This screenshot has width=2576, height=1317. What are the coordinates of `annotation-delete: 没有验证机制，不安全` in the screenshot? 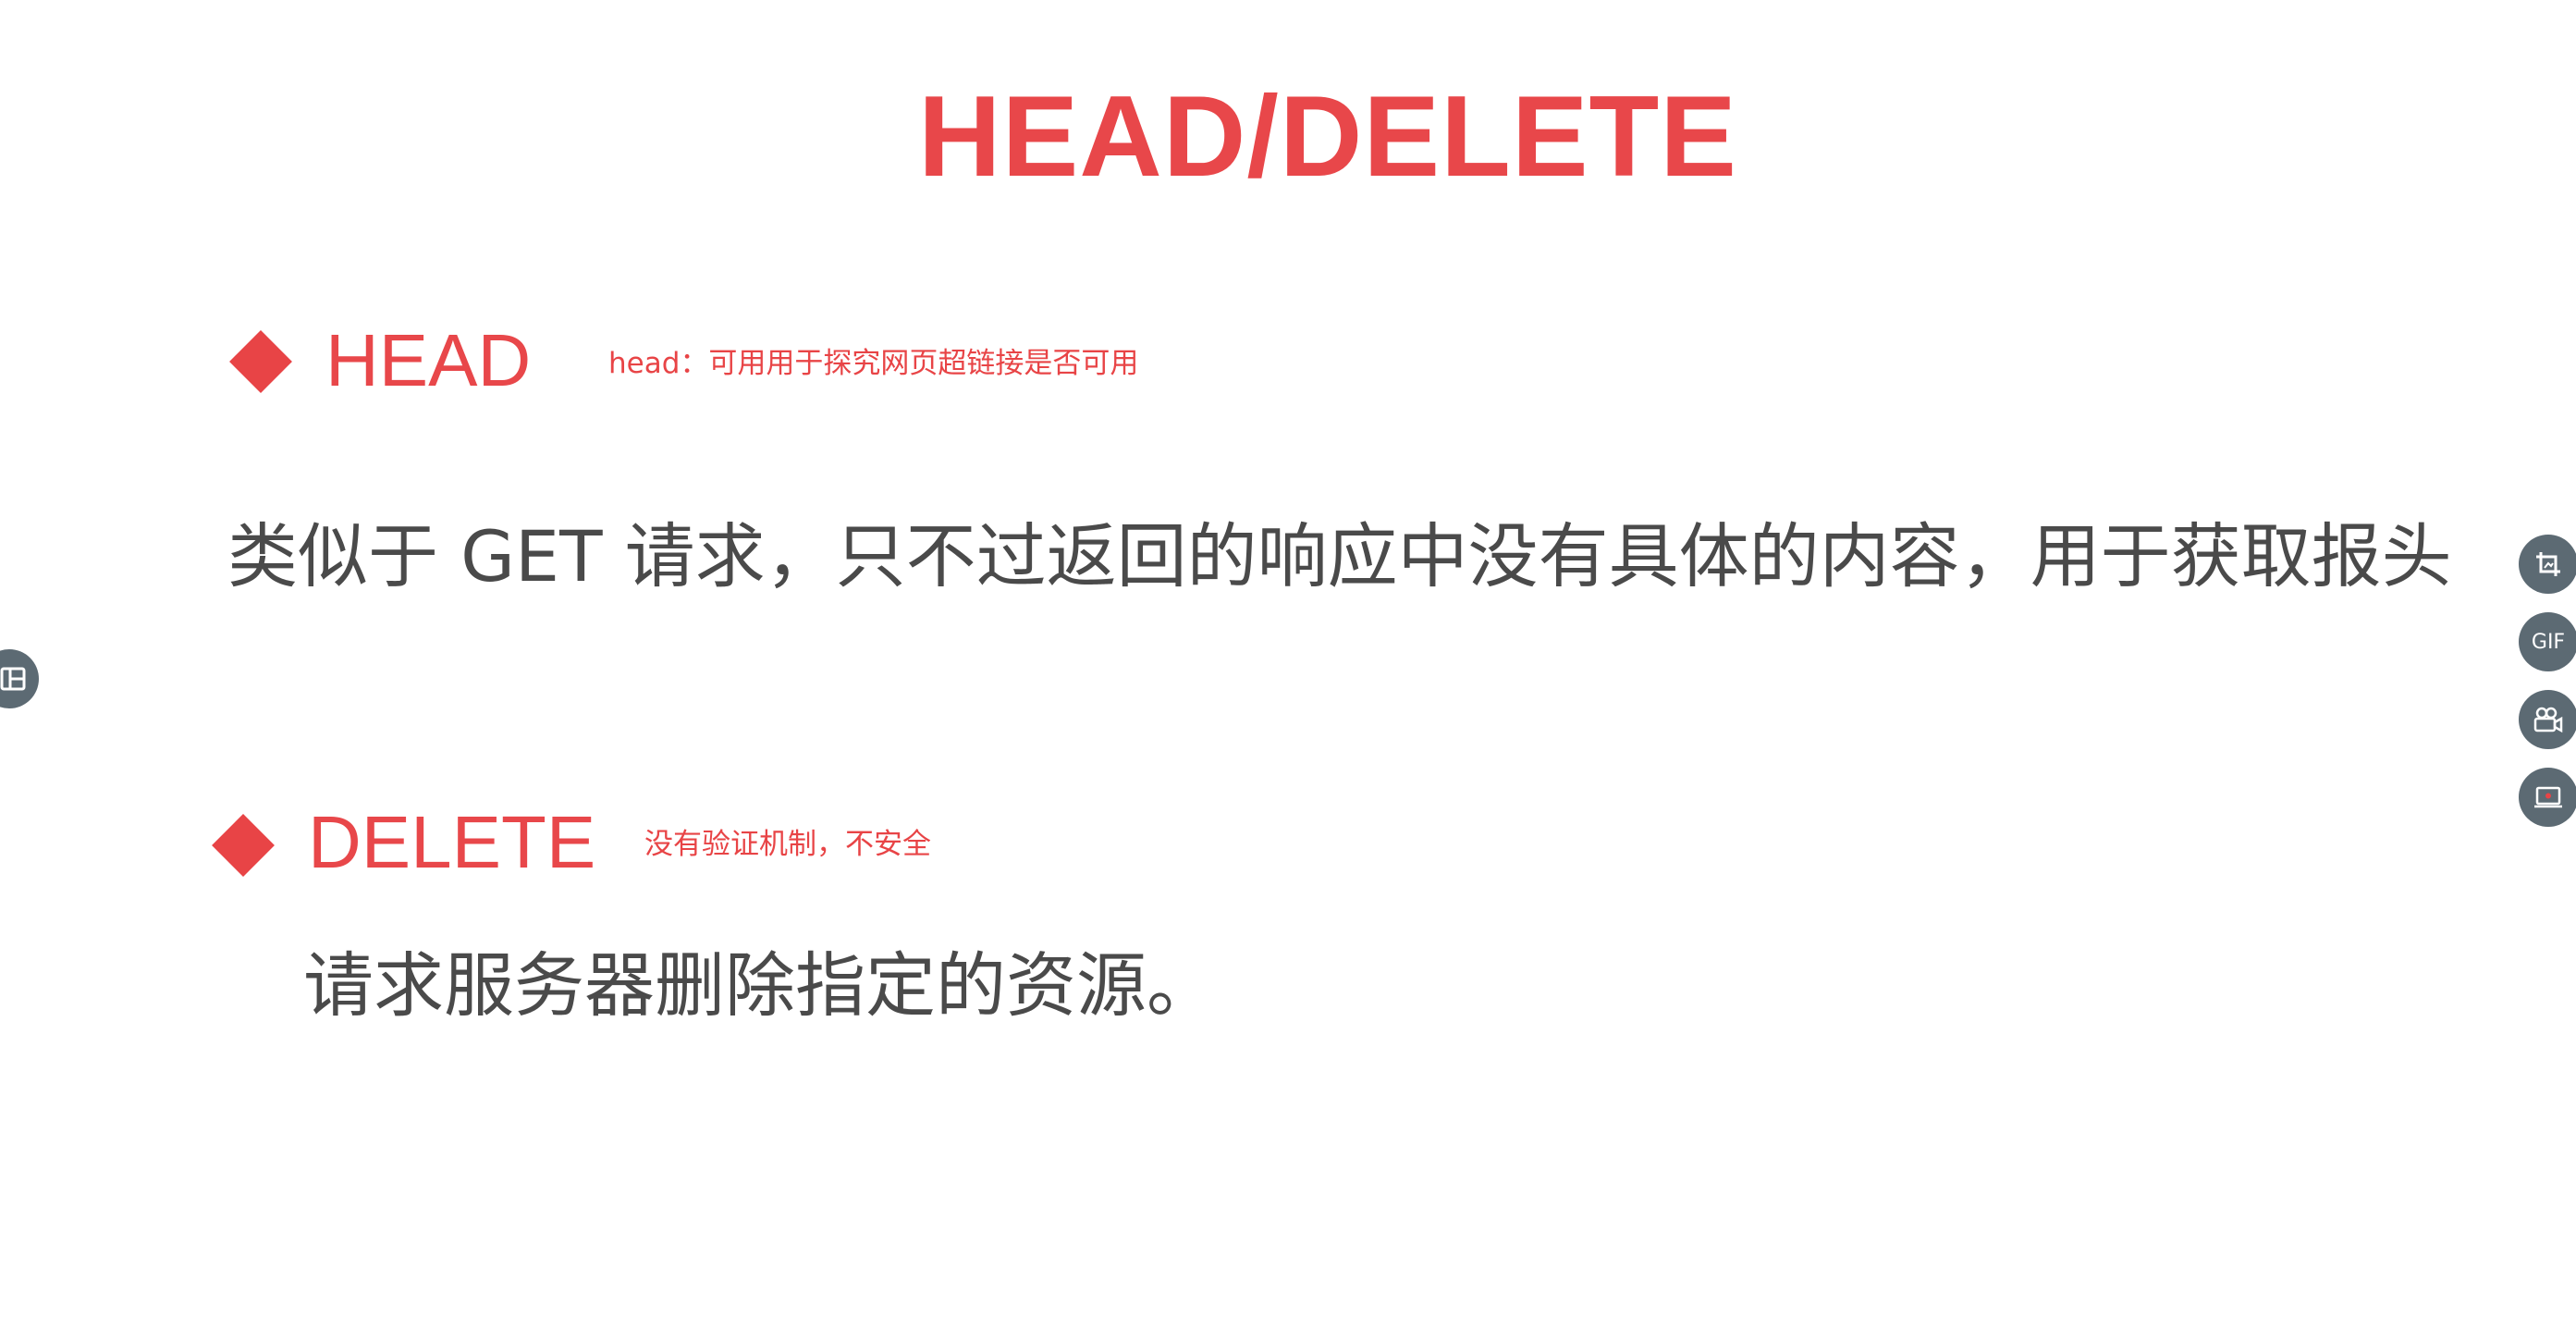 It's located at (787, 845).